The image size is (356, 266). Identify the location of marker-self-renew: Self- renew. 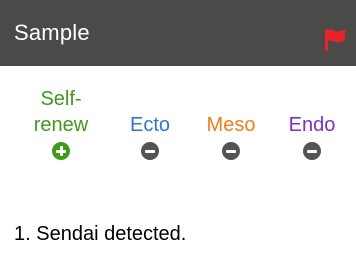
(61, 113).